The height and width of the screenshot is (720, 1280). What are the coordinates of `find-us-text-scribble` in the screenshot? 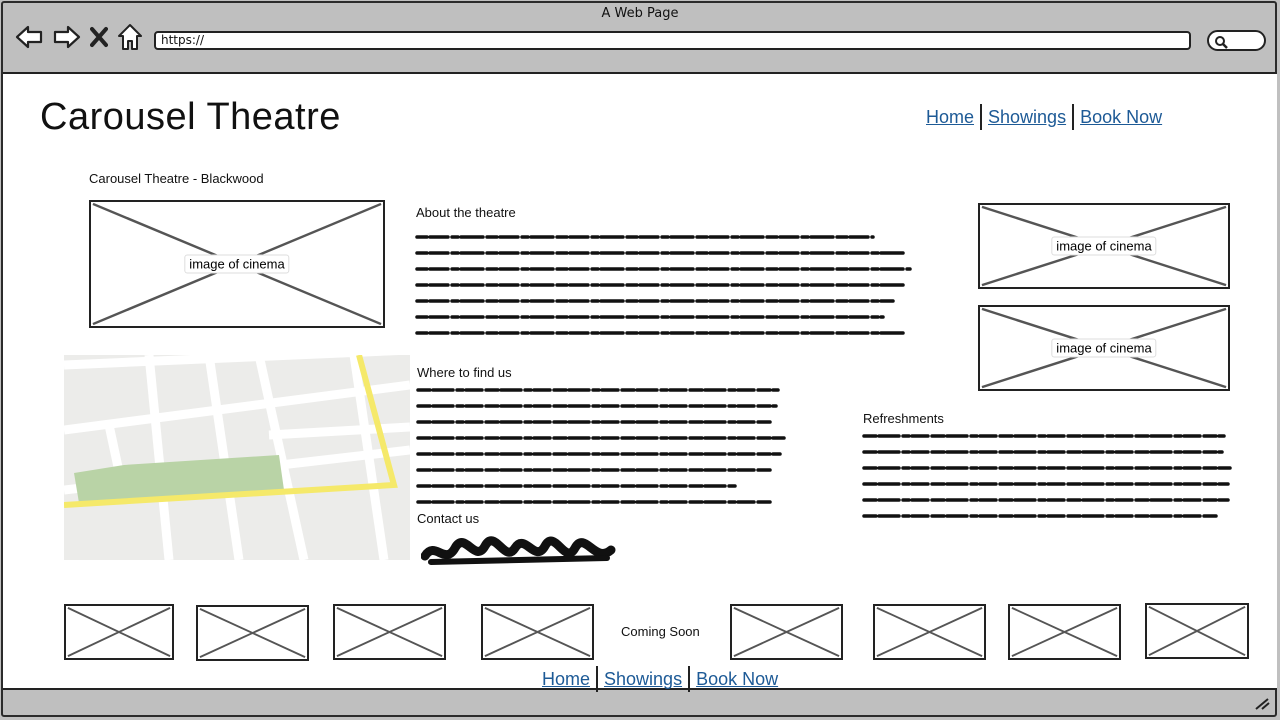 It's located at (601, 446).